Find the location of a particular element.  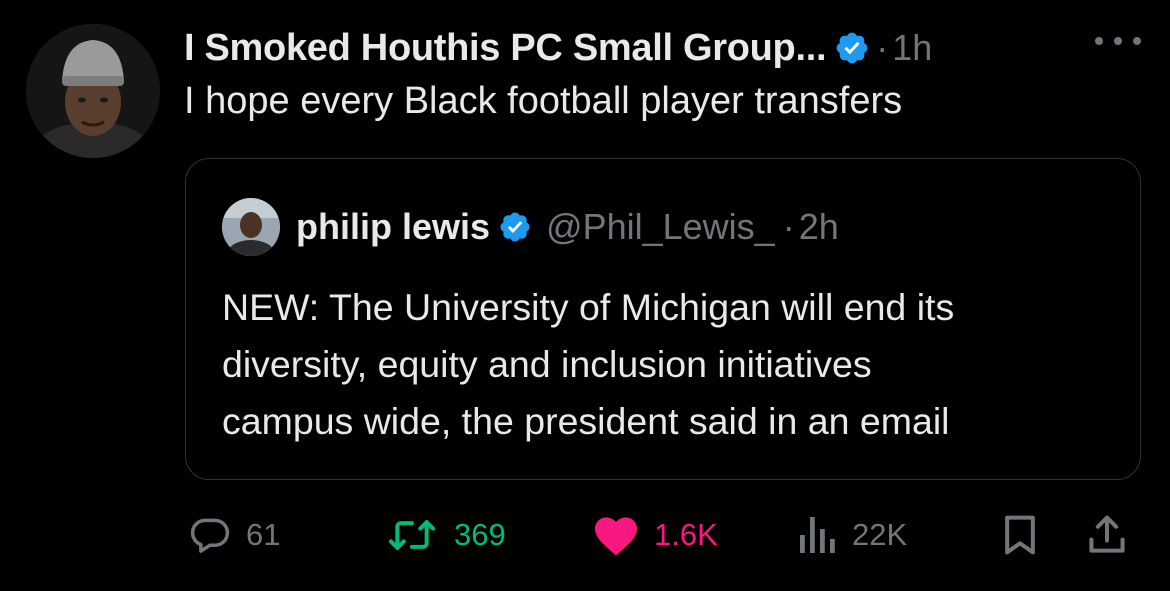

bookmark-button is located at coordinates (1020, 535).